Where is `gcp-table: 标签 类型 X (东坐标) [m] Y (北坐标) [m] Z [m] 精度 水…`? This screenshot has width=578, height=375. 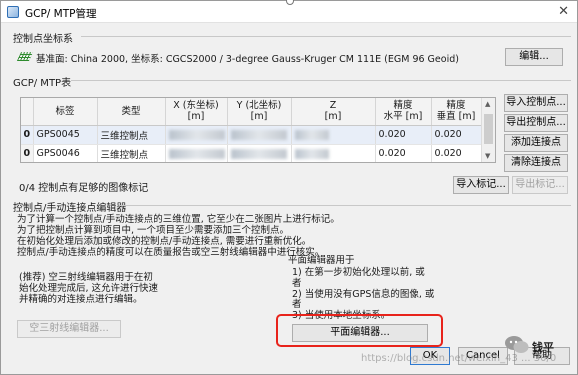 gcp-table: 标签 类型 X (东坐标) [m] Y (北坐标) [m] Z [m] 精度 水… is located at coordinates (258, 130).